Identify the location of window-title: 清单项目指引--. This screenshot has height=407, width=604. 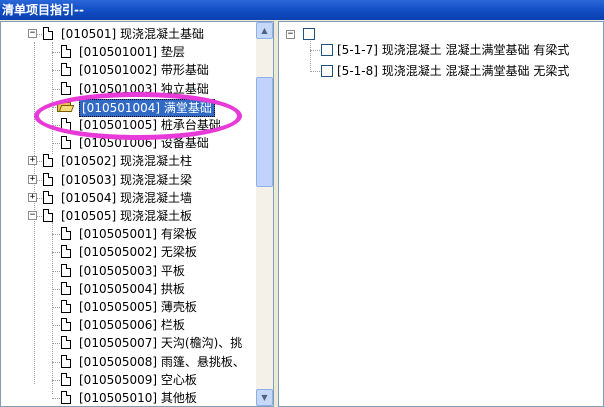
(43, 10).